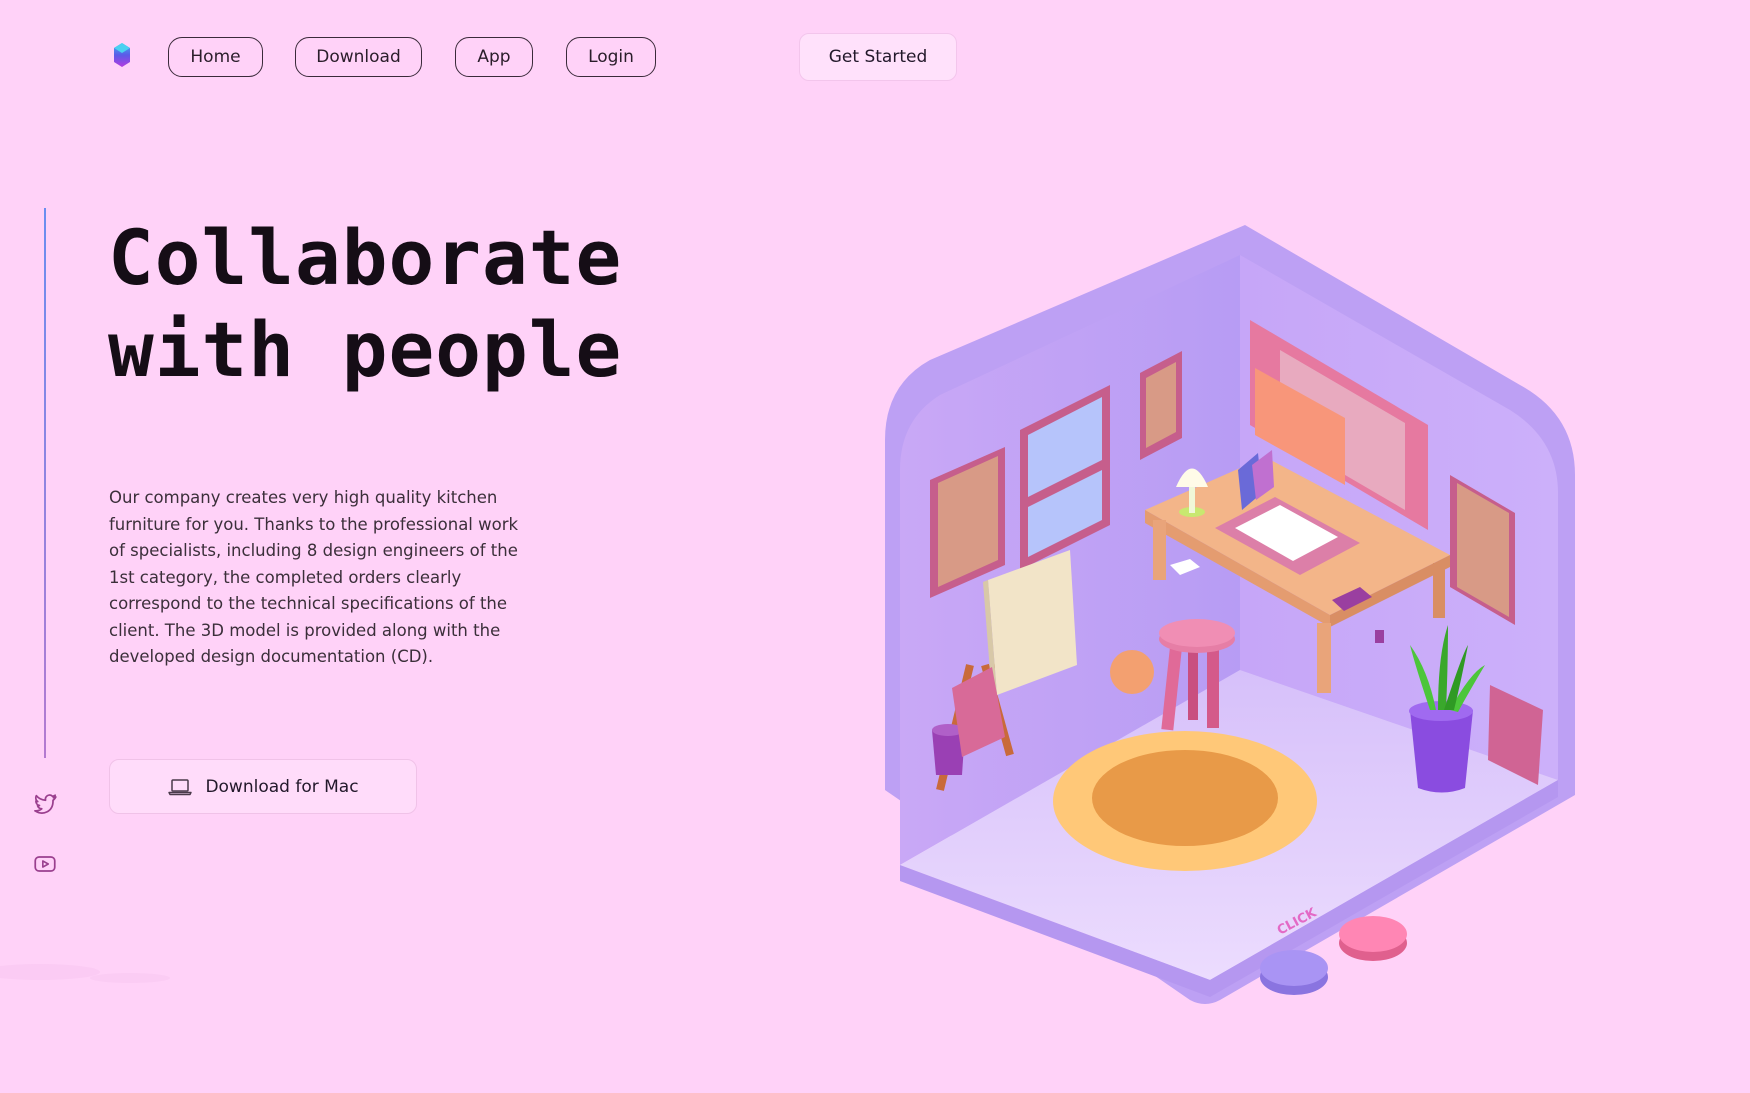 This screenshot has width=1750, height=1093. Describe the element at coordinates (215, 57) in the screenshot. I see `nav-home-button: Home` at that location.